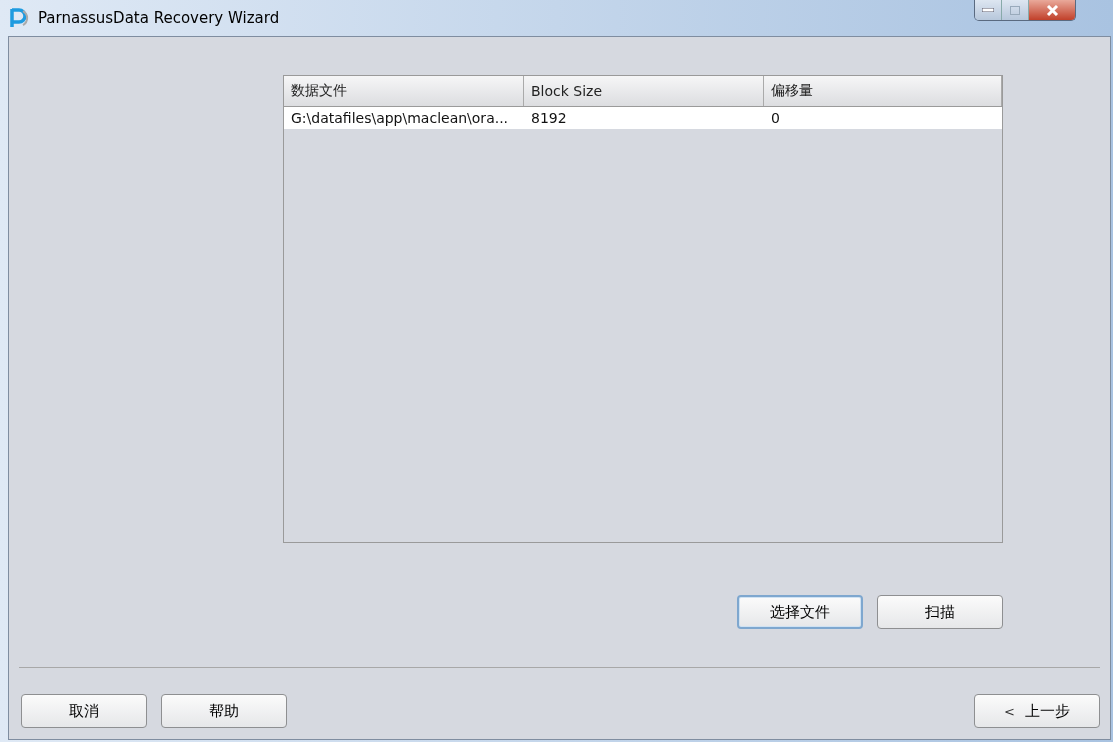 The image size is (1113, 742). What do you see at coordinates (644, 91) in the screenshot?
I see `column-header: Block Size` at bounding box center [644, 91].